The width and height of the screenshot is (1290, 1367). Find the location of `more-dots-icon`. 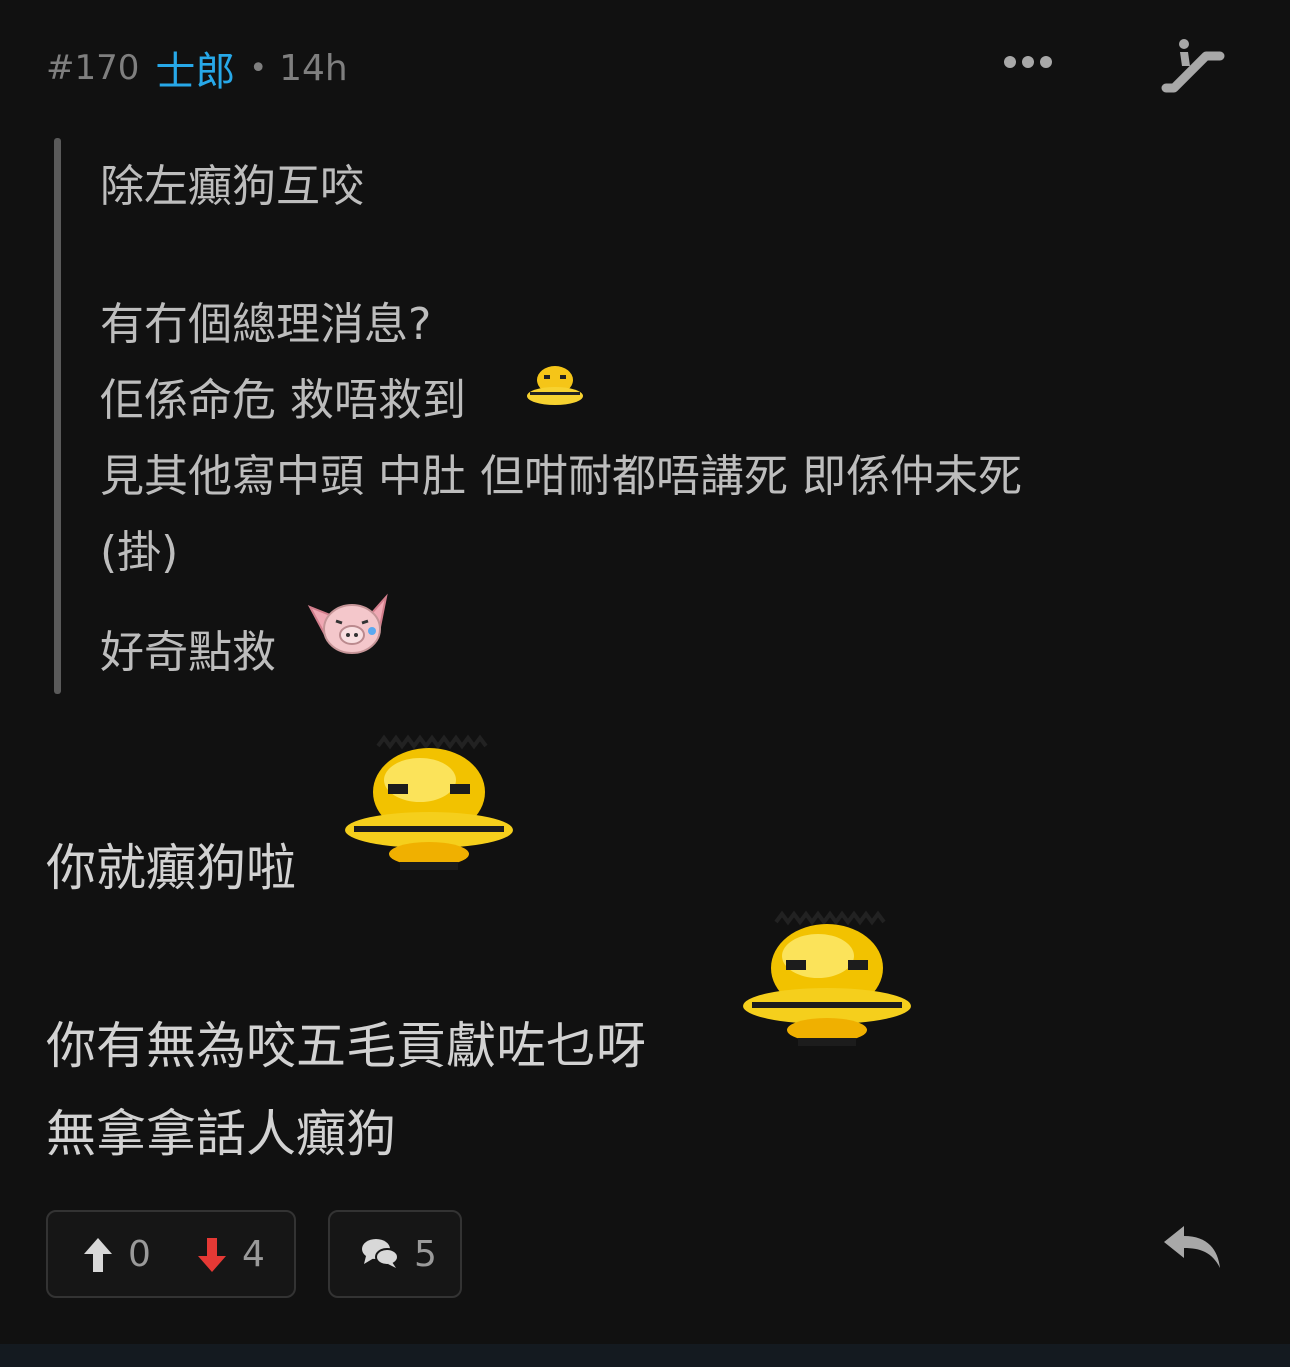

more-dots-icon is located at coordinates (1028, 62).